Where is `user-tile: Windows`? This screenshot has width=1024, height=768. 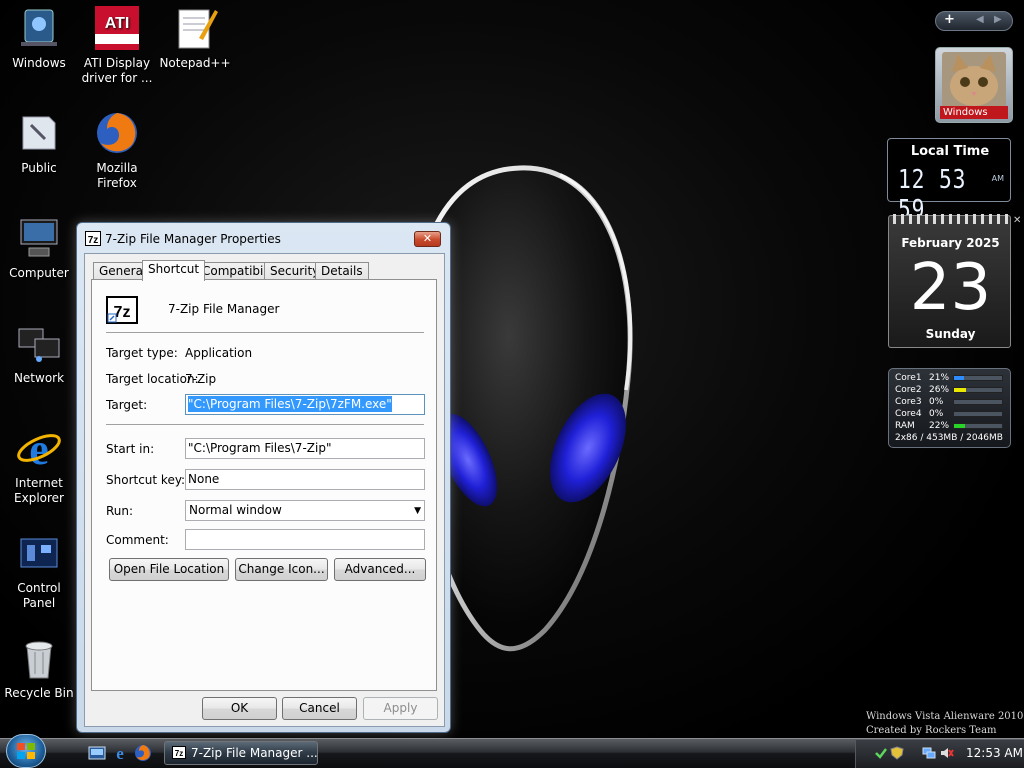 user-tile: Windows is located at coordinates (974, 85).